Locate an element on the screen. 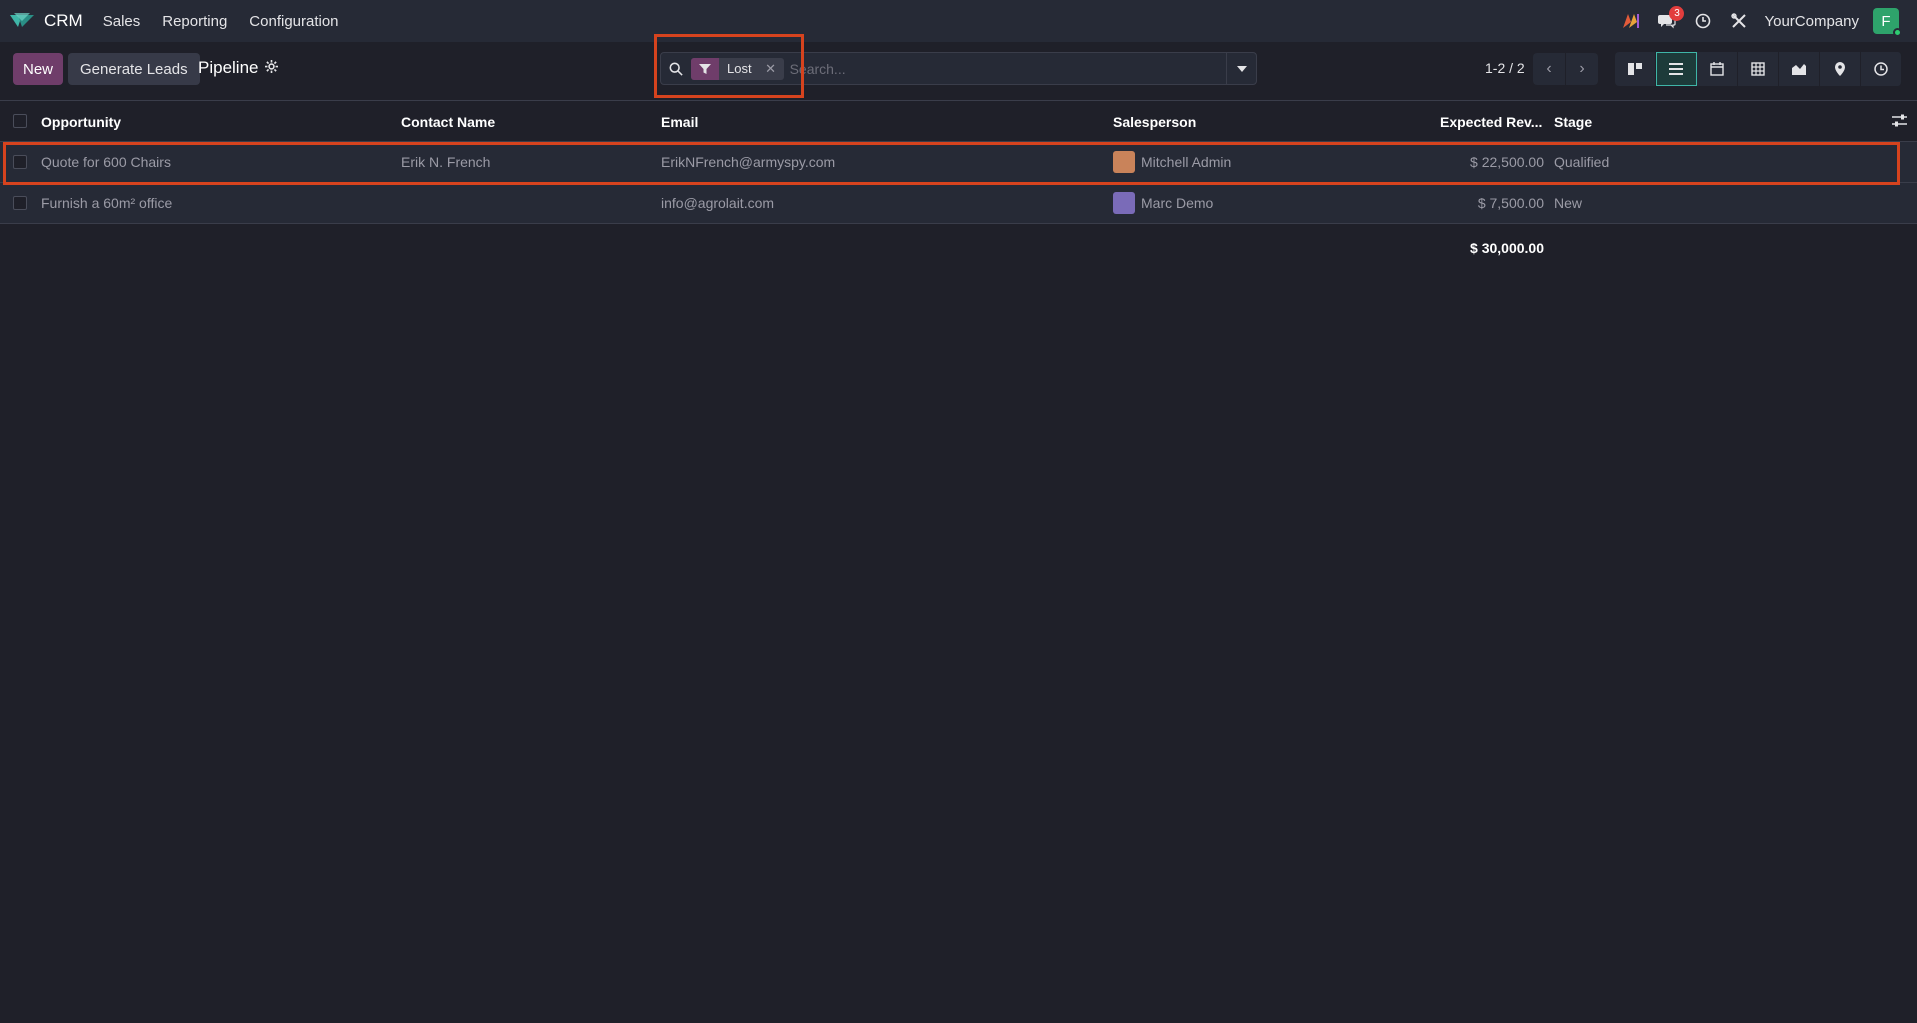 The height and width of the screenshot is (1023, 1917). page-title: Pipeline is located at coordinates (228, 67).